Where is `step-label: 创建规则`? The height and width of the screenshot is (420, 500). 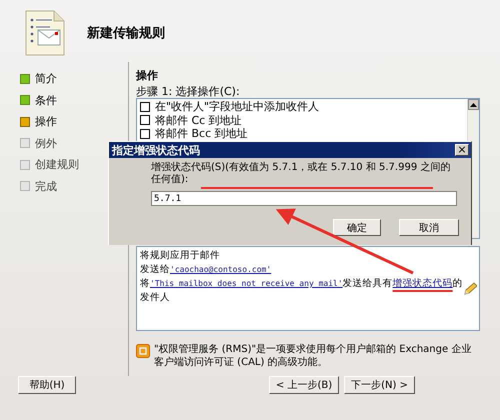 step-label: 创建规则 is located at coordinates (57, 164).